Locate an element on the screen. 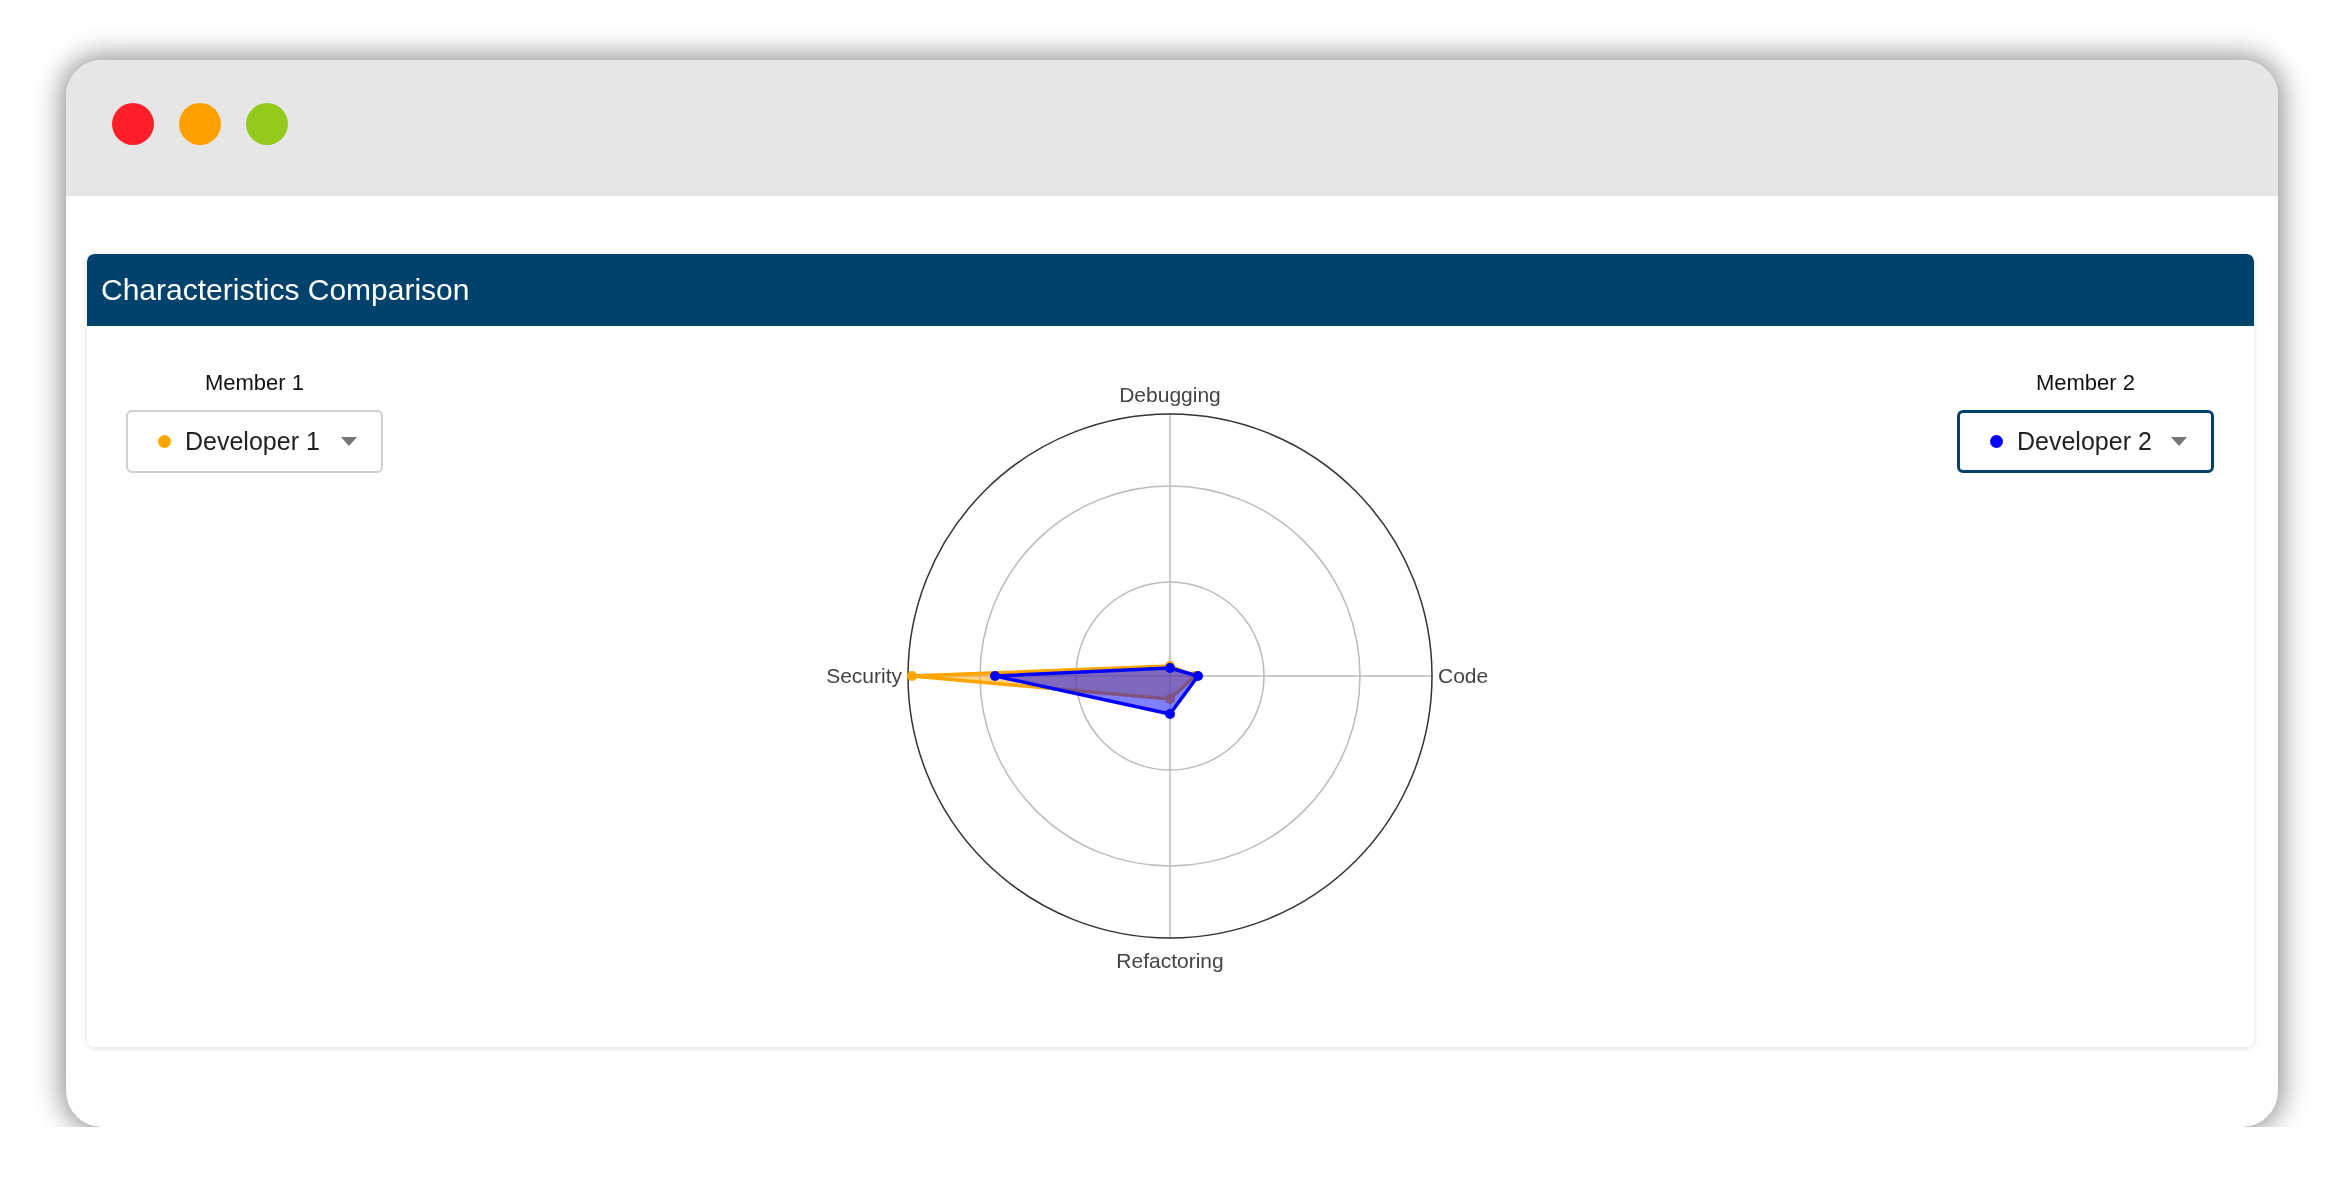 The image size is (2346, 1187). member-dropdown: Developer 2 is located at coordinates (2085, 441).